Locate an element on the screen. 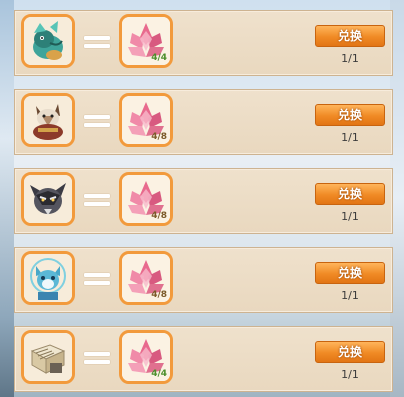 The height and width of the screenshot is (397, 404). blue-fox-pet-icon is located at coordinates (48, 278).